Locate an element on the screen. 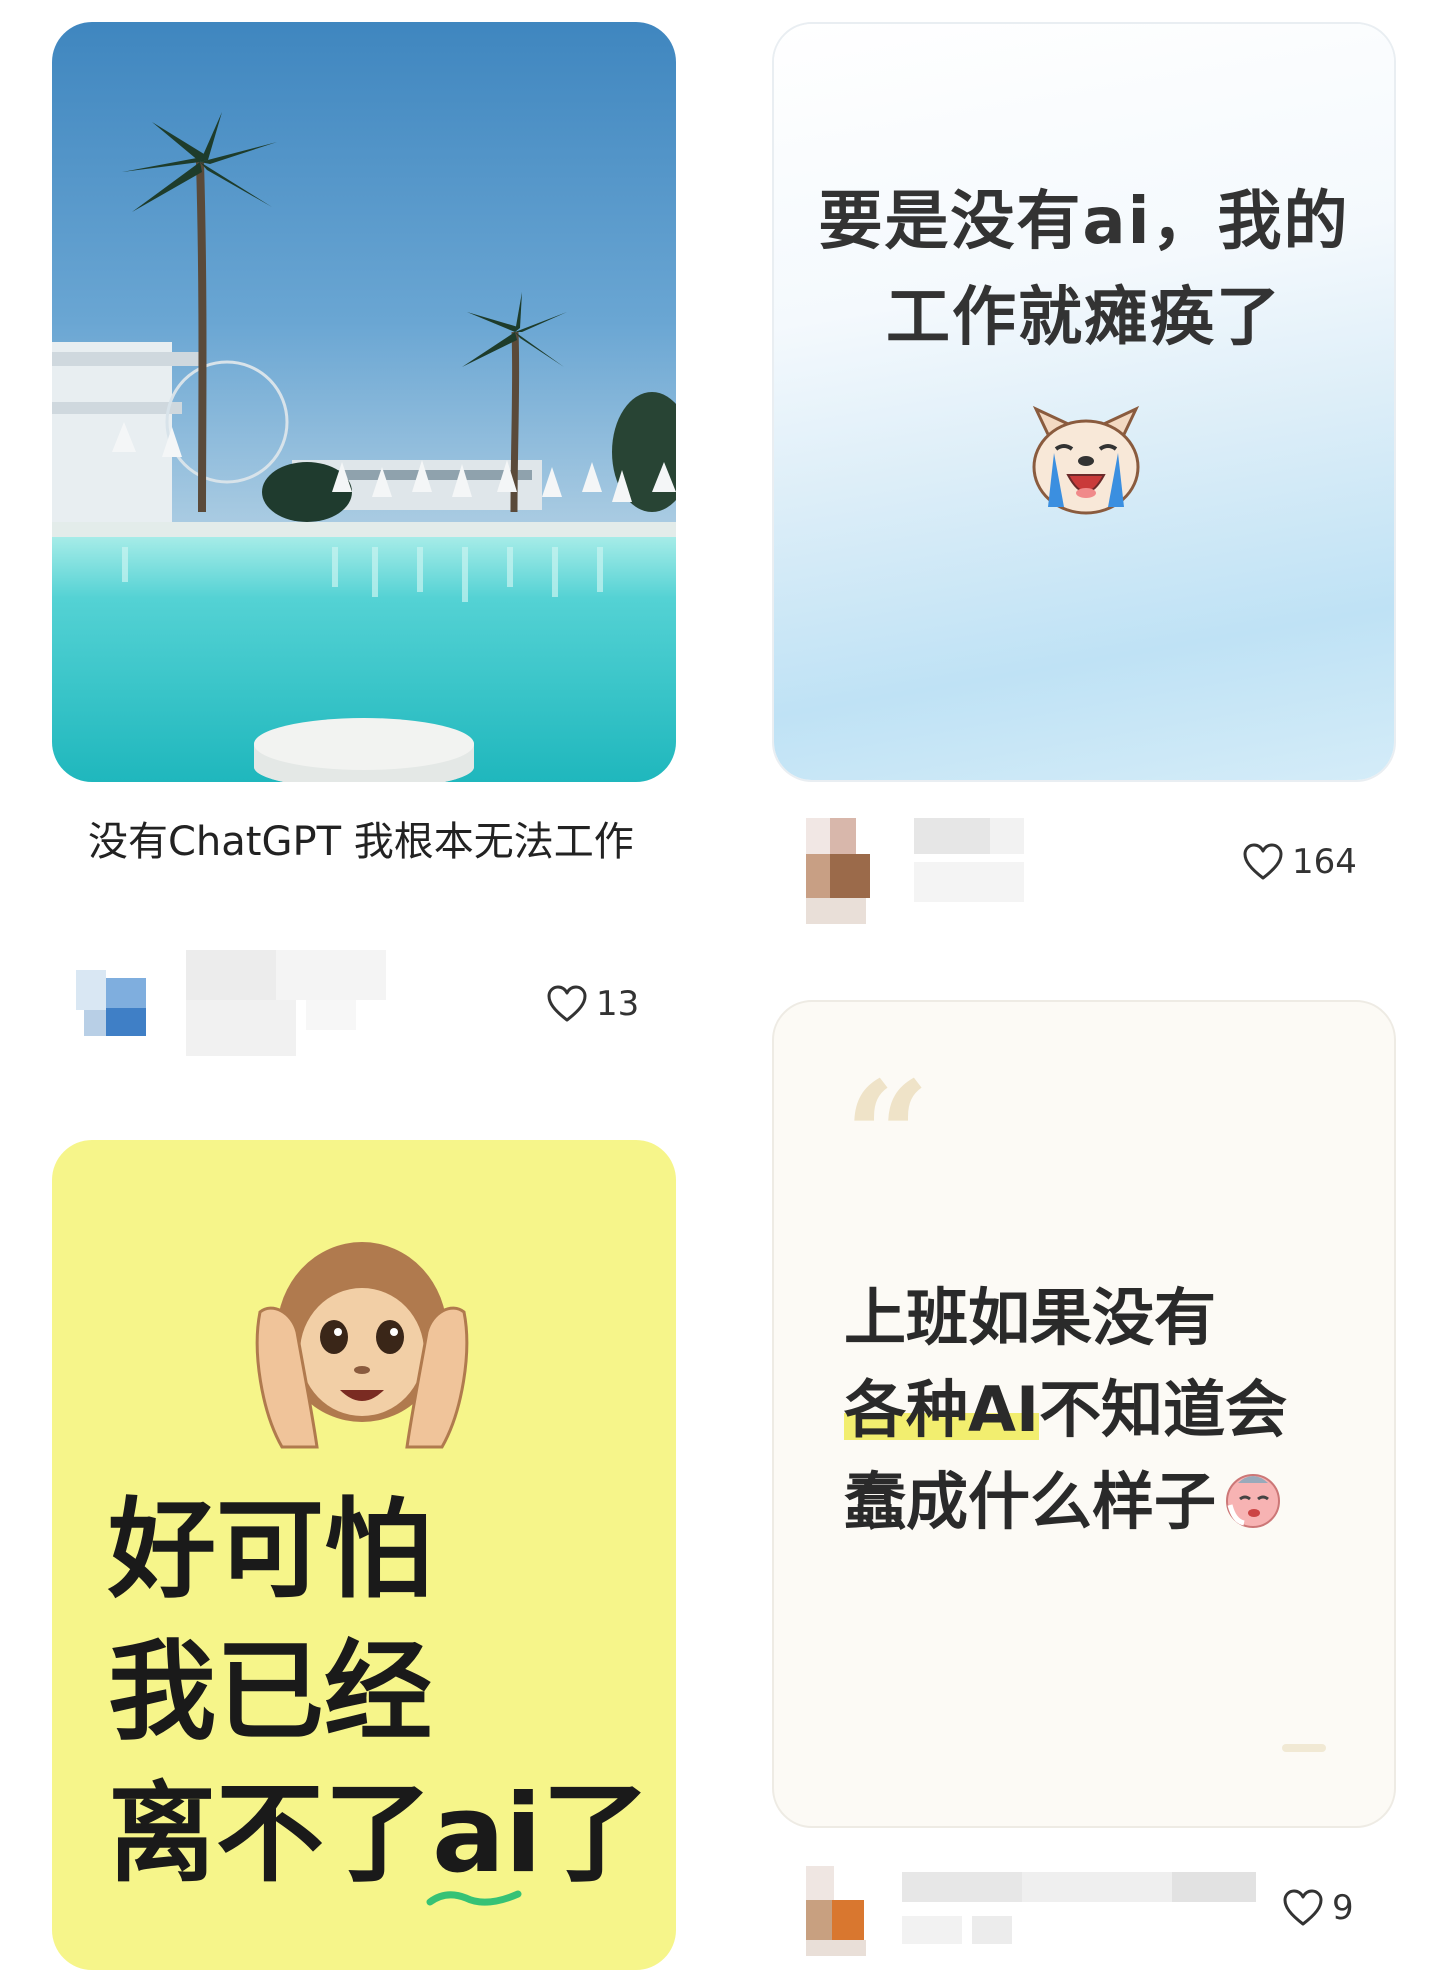 The image size is (1440, 1980). like-button: 164 is located at coordinates (1299, 862).